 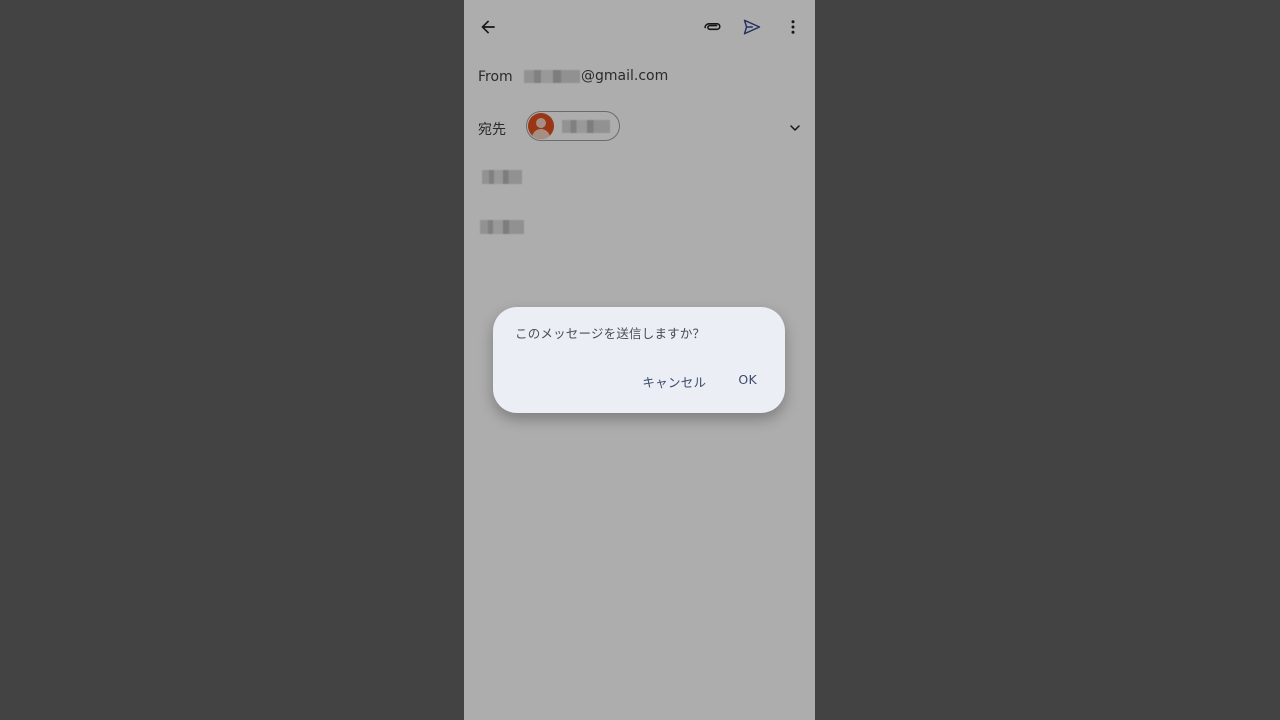 I want to click on dialog-actions: キャンセル OK, so click(x=699, y=381).